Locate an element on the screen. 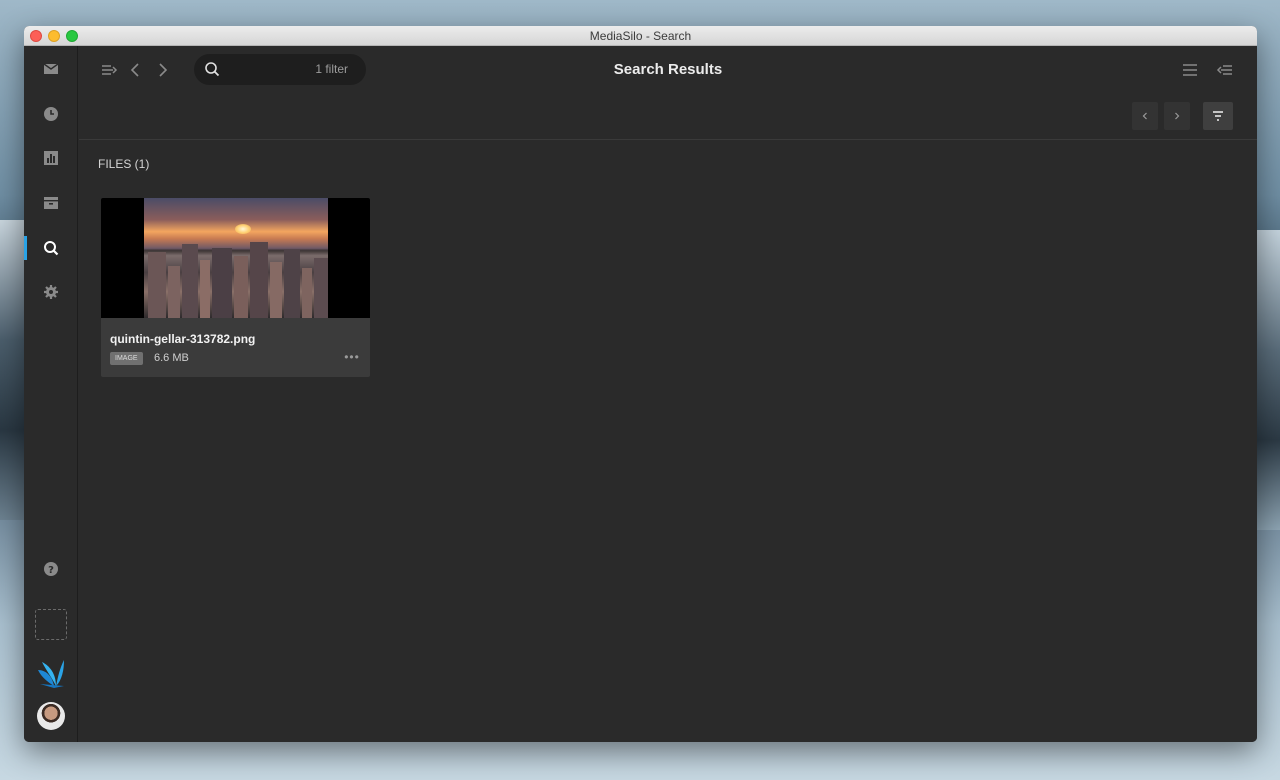  sidebar: ? is located at coordinates (51, 394).